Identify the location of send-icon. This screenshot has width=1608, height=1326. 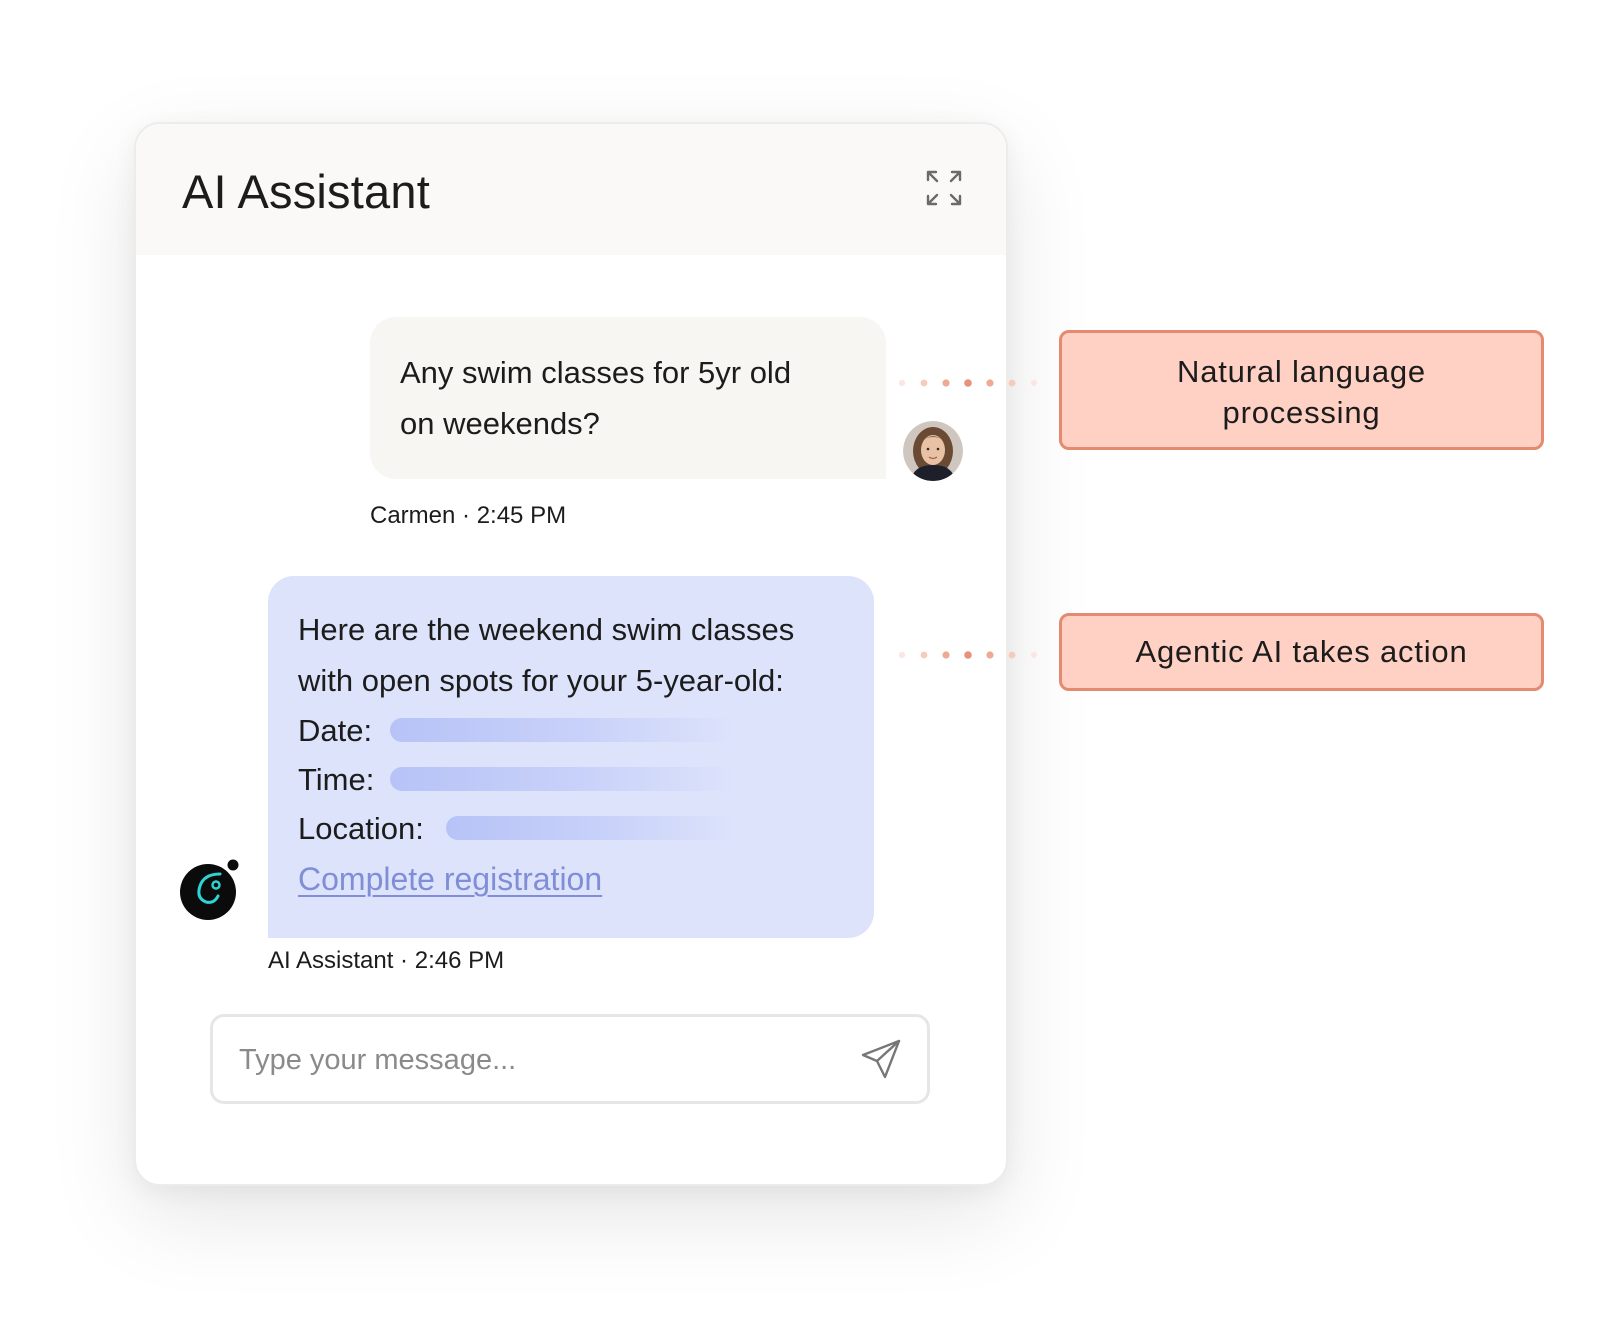
(881, 1059).